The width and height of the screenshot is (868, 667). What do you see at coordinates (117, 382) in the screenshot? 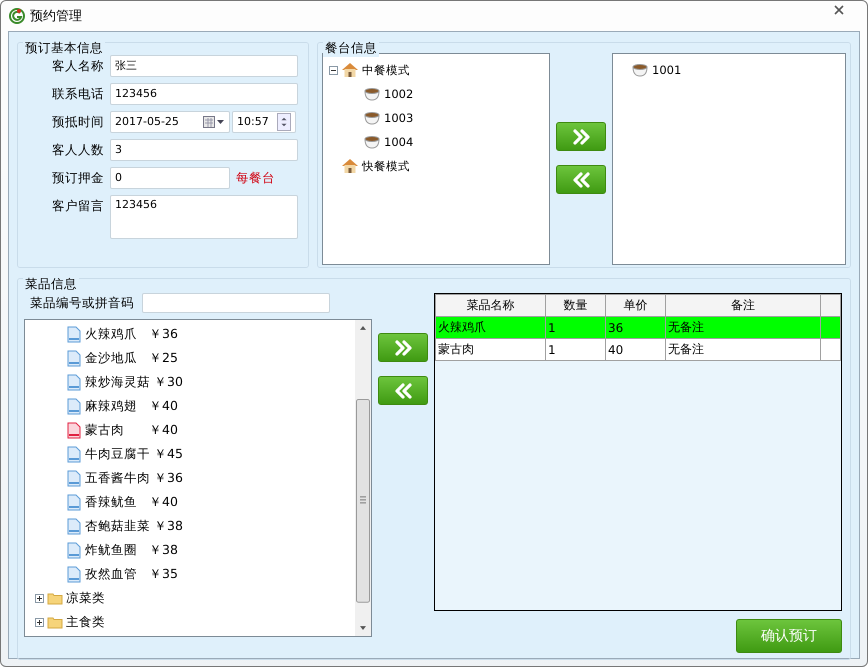
I see `dish-name: 辣炒海灵菇` at bounding box center [117, 382].